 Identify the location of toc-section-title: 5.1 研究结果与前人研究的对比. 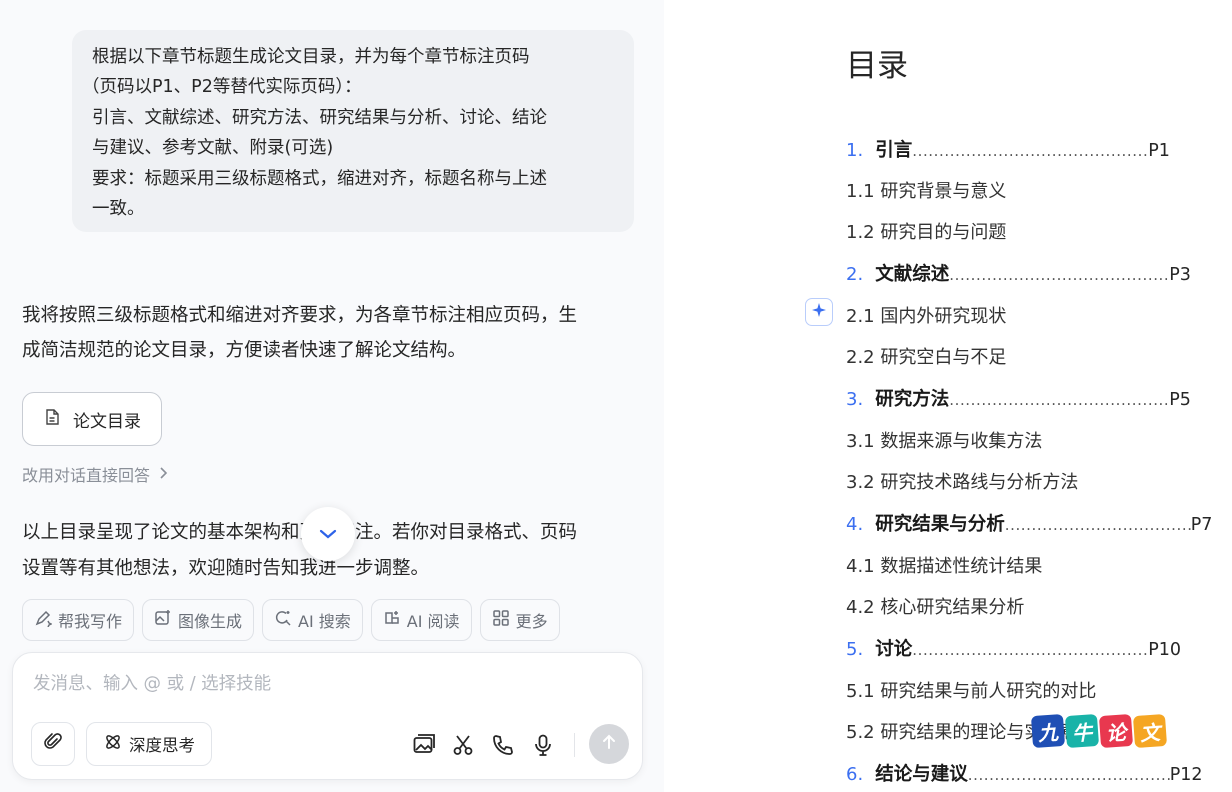
(971, 691).